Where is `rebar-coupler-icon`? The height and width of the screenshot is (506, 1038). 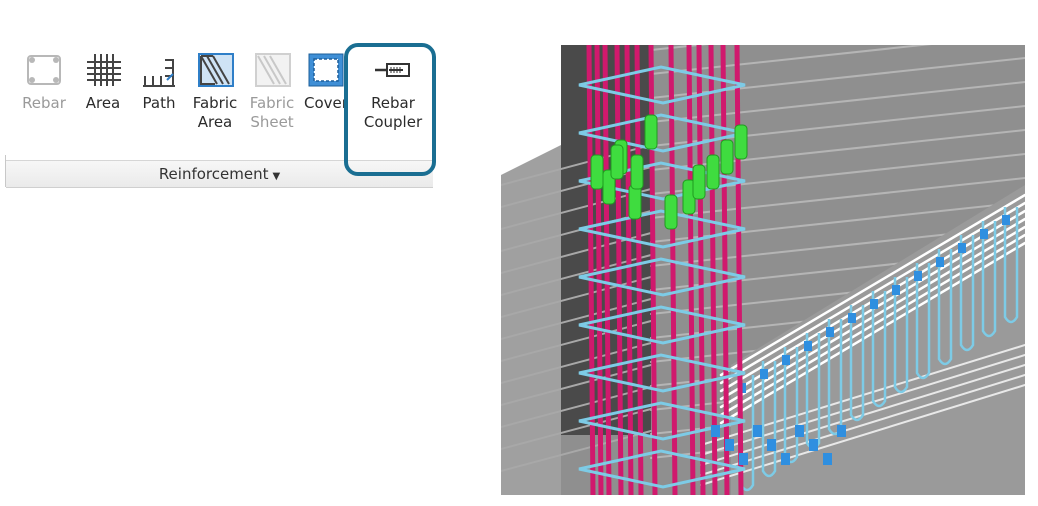
rebar-coupler-icon is located at coordinates (393, 70).